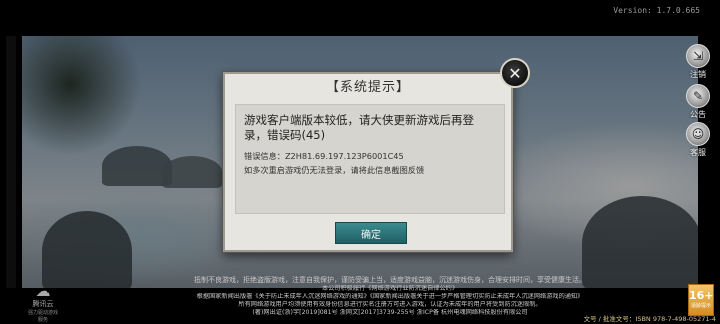 This screenshot has width=720, height=324. What do you see at coordinates (359, 127) in the screenshot?
I see `dialog-message: 游戏客户端版本较低，请大侠更新游戏后再登录，错误码(45)` at bounding box center [359, 127].